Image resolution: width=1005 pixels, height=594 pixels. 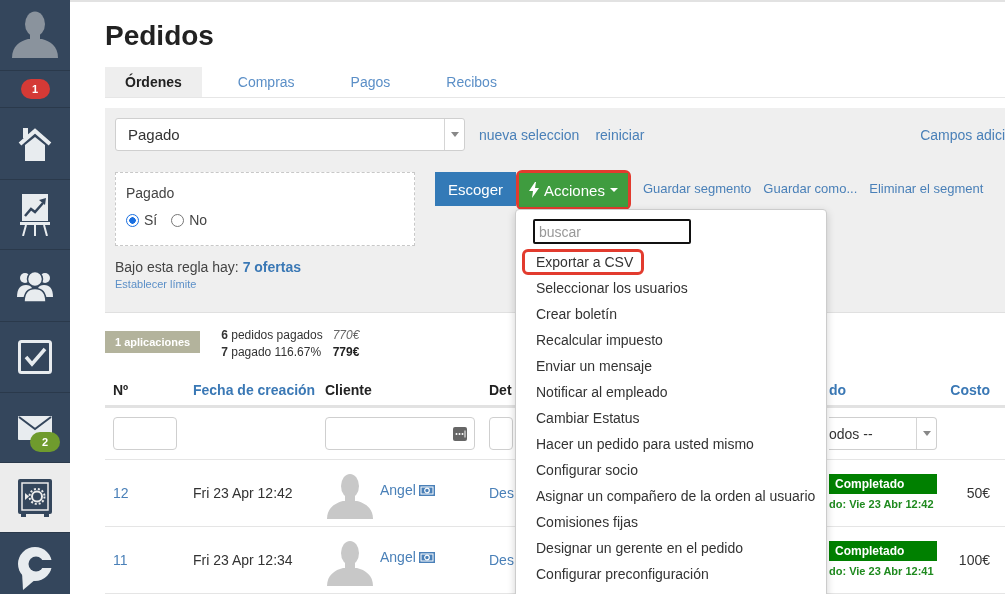 What do you see at coordinates (150, 193) in the screenshot?
I see `condition-label: Pagado` at bounding box center [150, 193].